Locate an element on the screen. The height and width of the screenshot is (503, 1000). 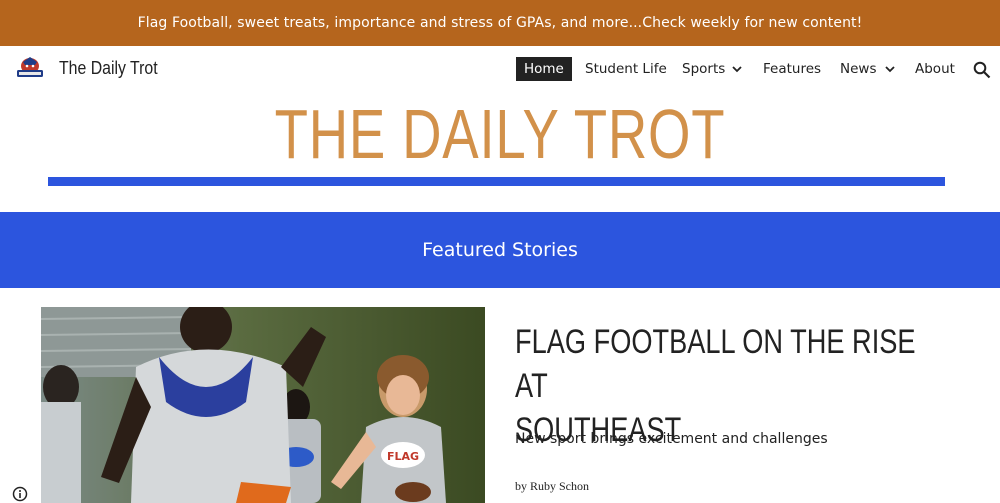
nav-home: Home is located at coordinates (544, 69).